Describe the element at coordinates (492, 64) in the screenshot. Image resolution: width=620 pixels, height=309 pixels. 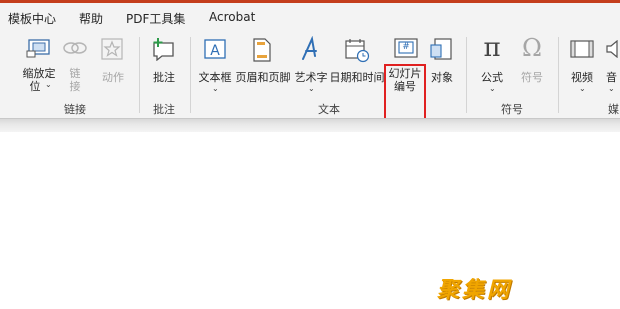
I see `formula-button: π 公式 ⌄` at that location.